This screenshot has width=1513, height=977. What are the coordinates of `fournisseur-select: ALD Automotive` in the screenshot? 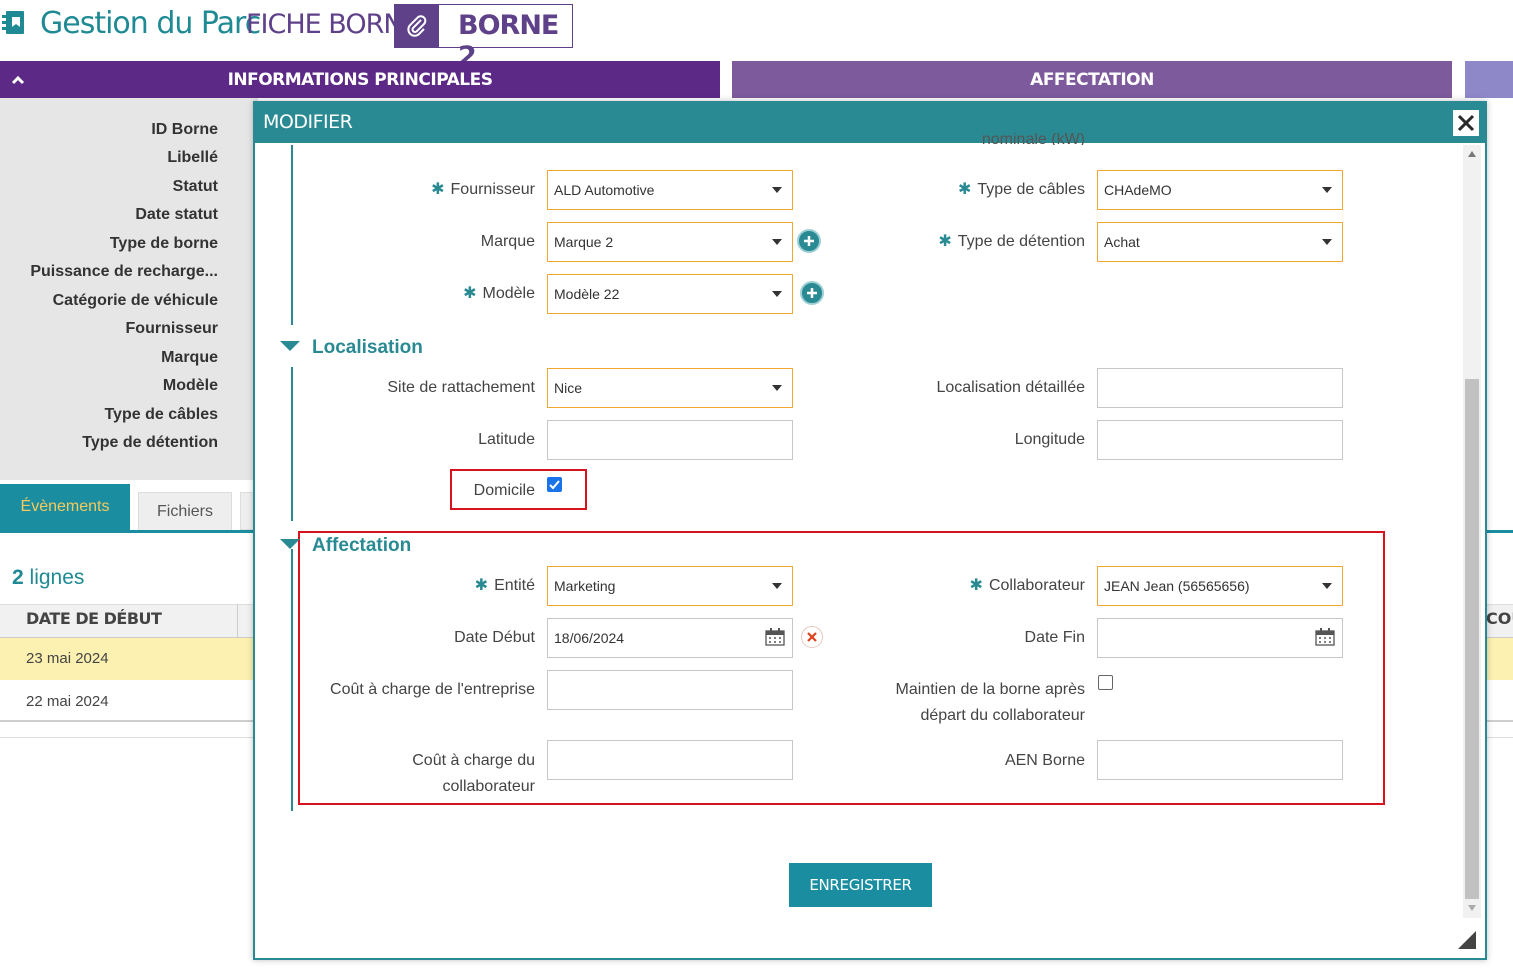 It's located at (670, 190).